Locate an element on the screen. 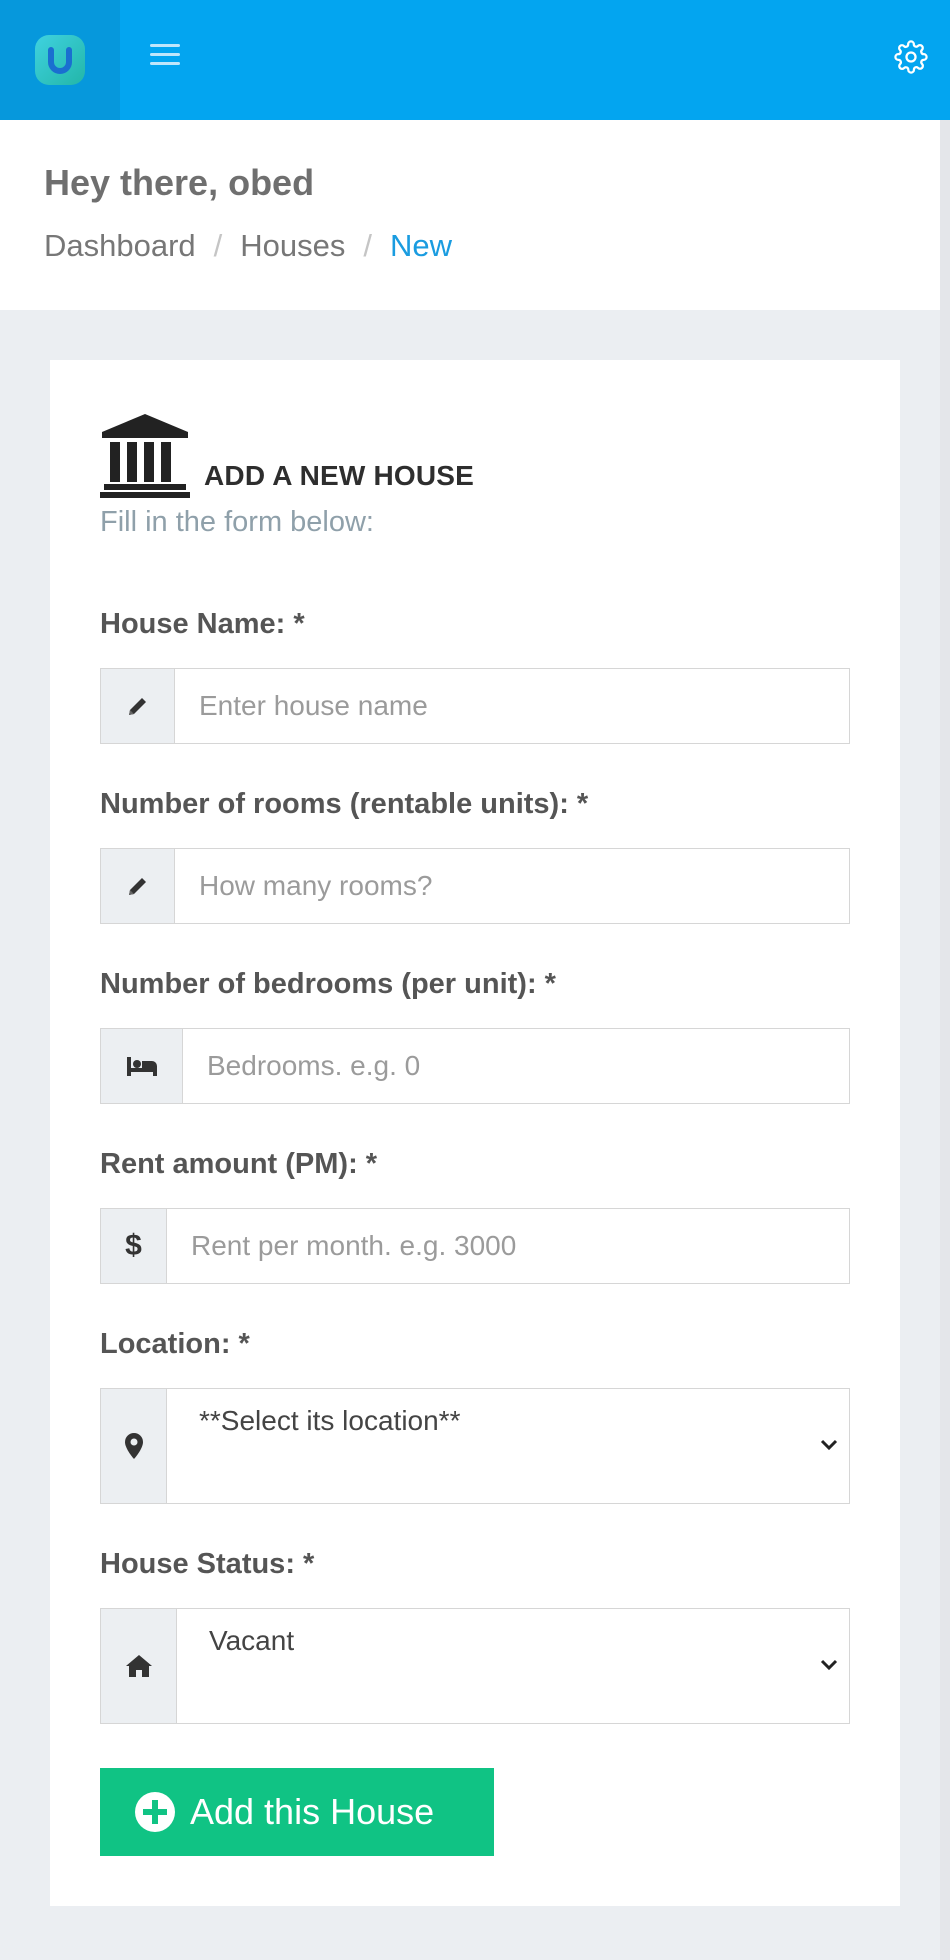  status-select-value: Vacant is located at coordinates (252, 1640).